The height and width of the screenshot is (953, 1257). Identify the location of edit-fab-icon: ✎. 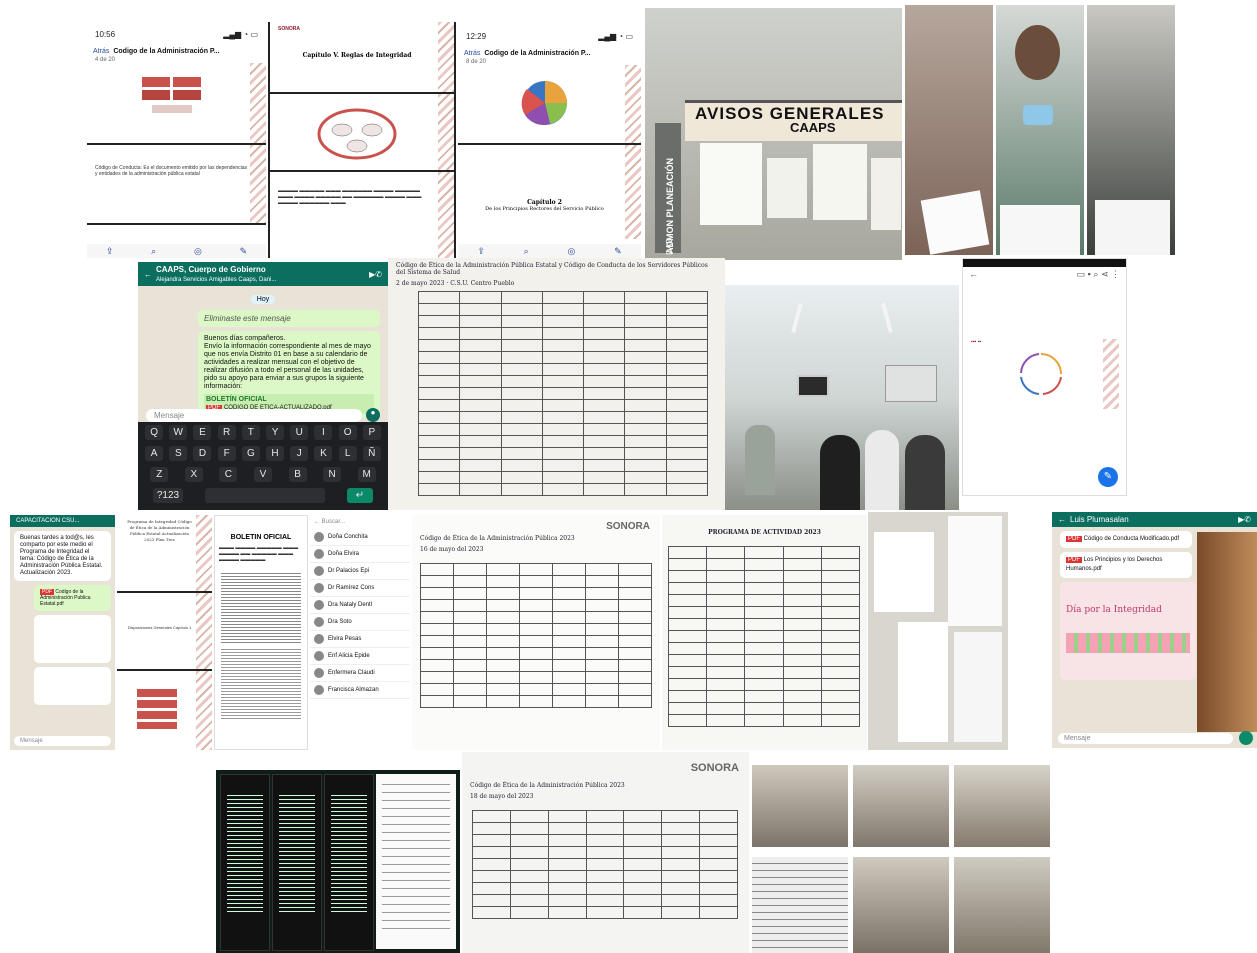
(1108, 477).